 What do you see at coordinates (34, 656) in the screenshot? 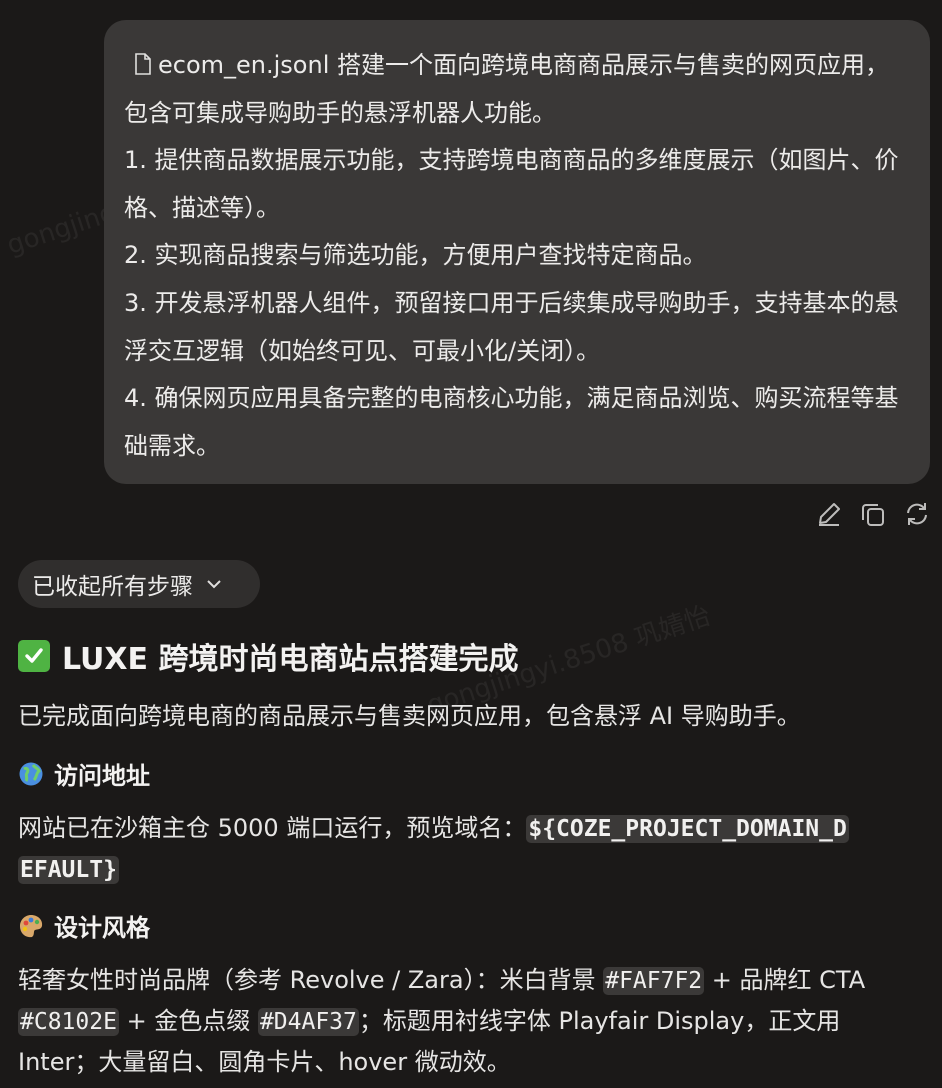
I see `check-mark-icon` at bounding box center [34, 656].